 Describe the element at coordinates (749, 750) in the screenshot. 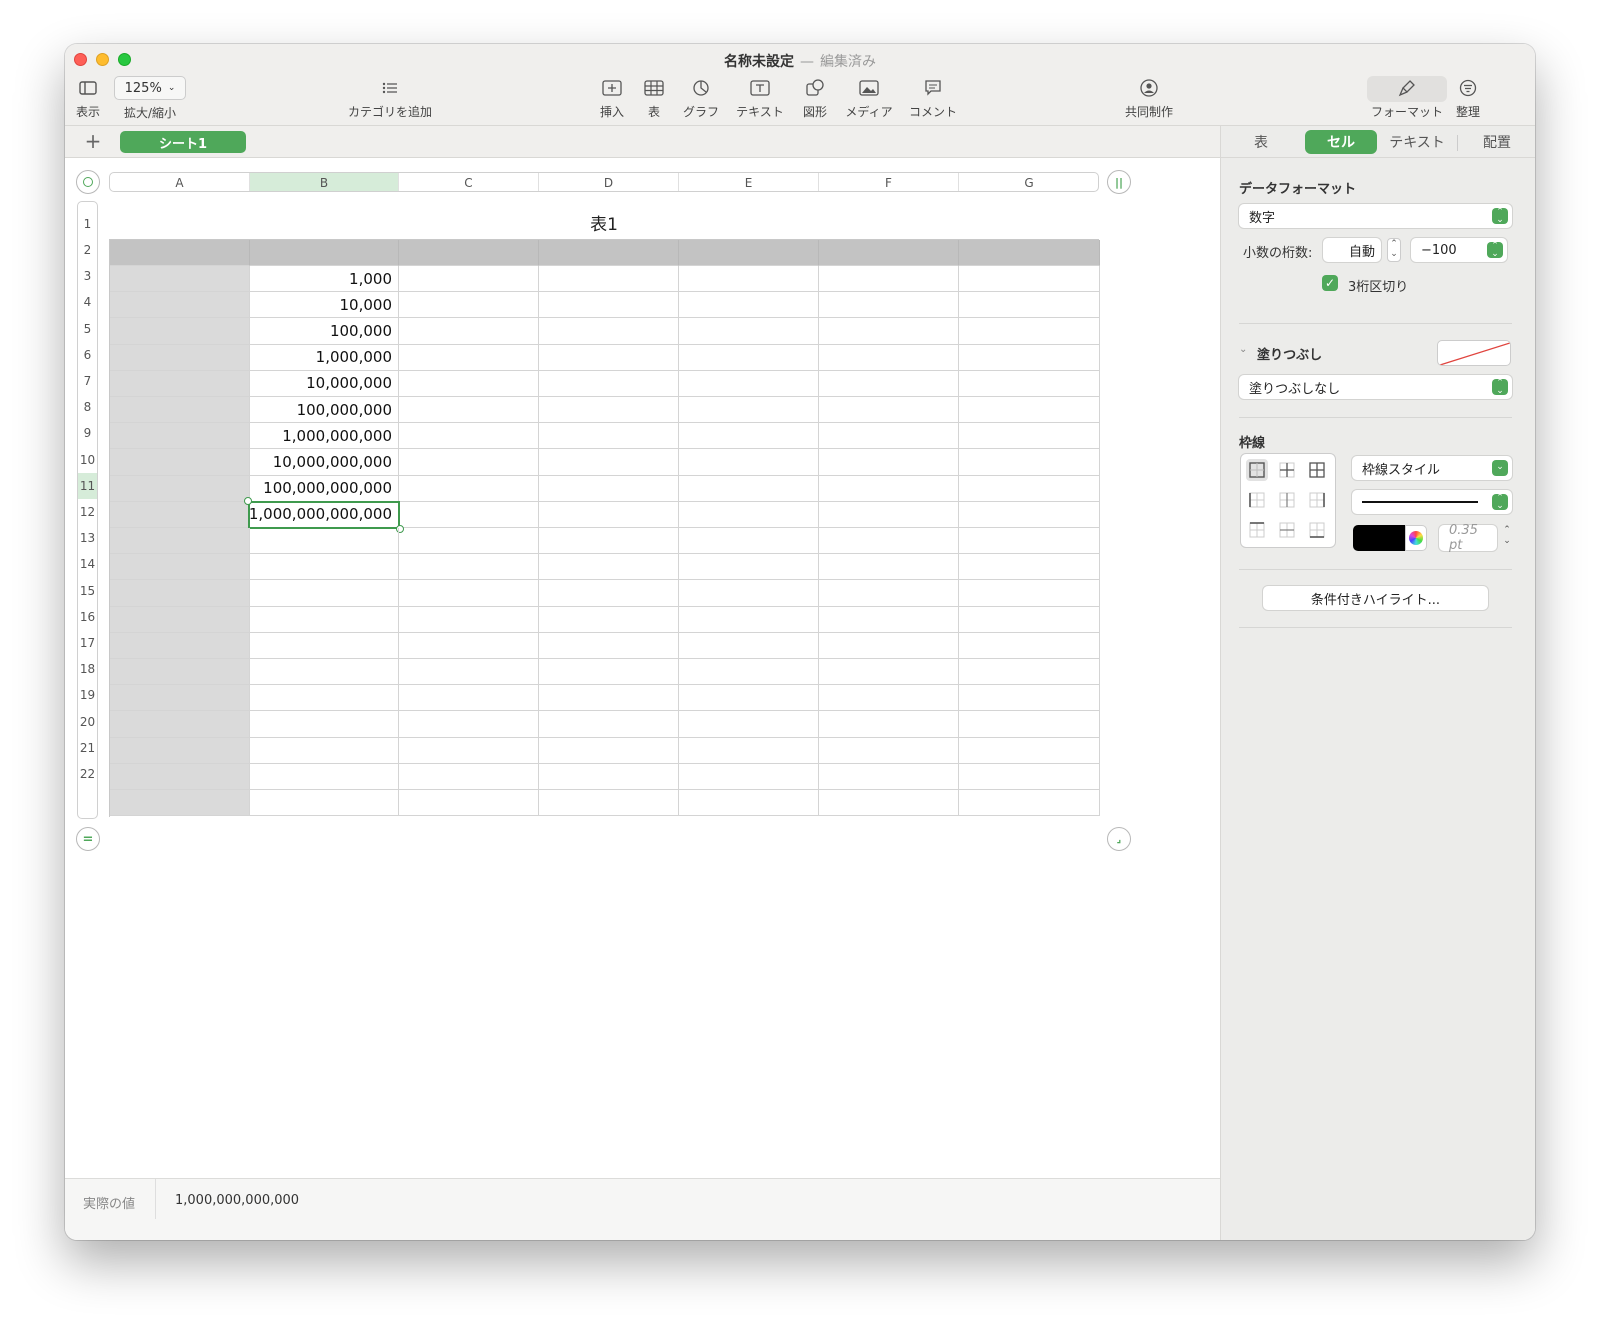

I see `cell-e20` at that location.